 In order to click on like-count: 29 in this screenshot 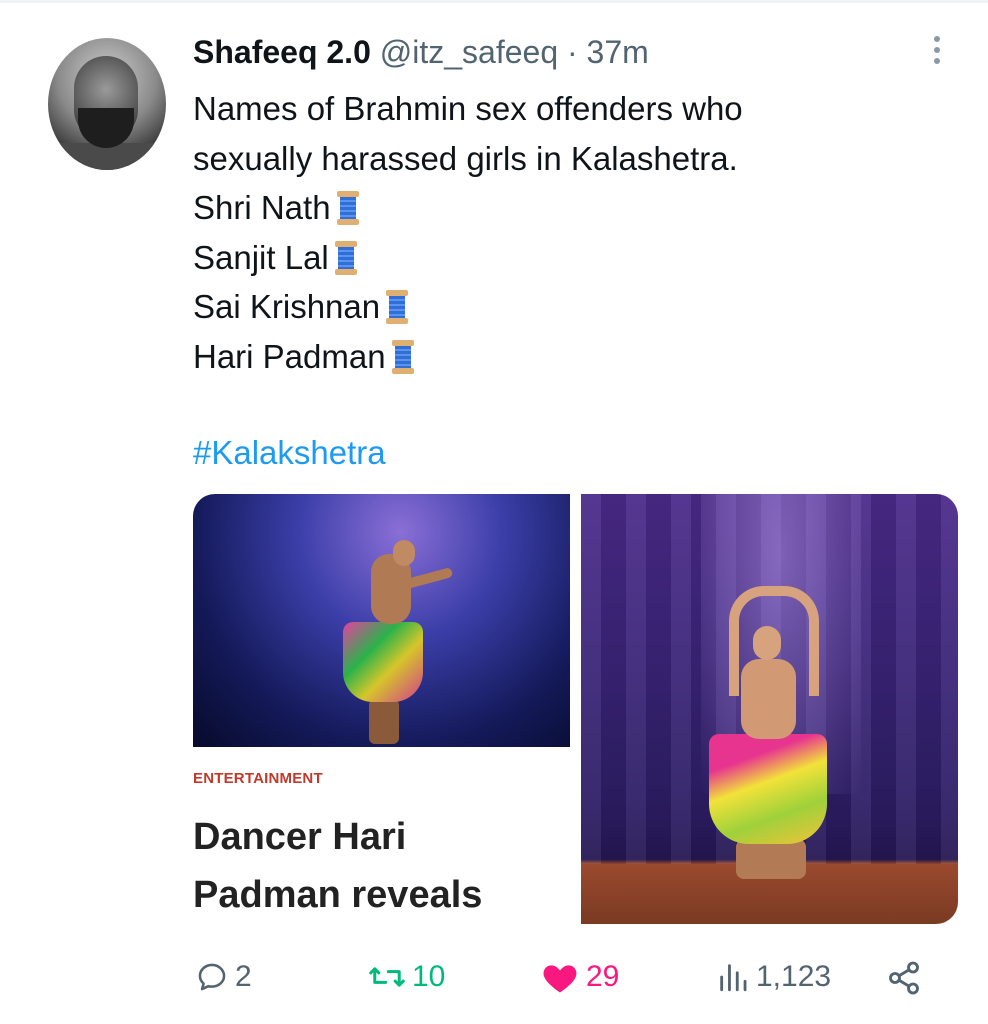, I will do `click(603, 976)`.